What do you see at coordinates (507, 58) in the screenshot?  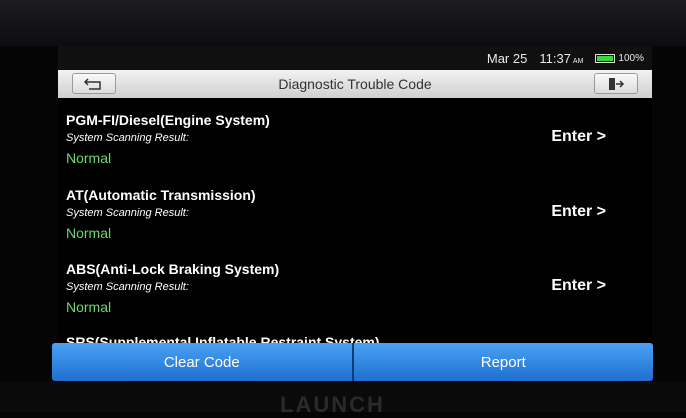 I see `status-date: Mar 25` at bounding box center [507, 58].